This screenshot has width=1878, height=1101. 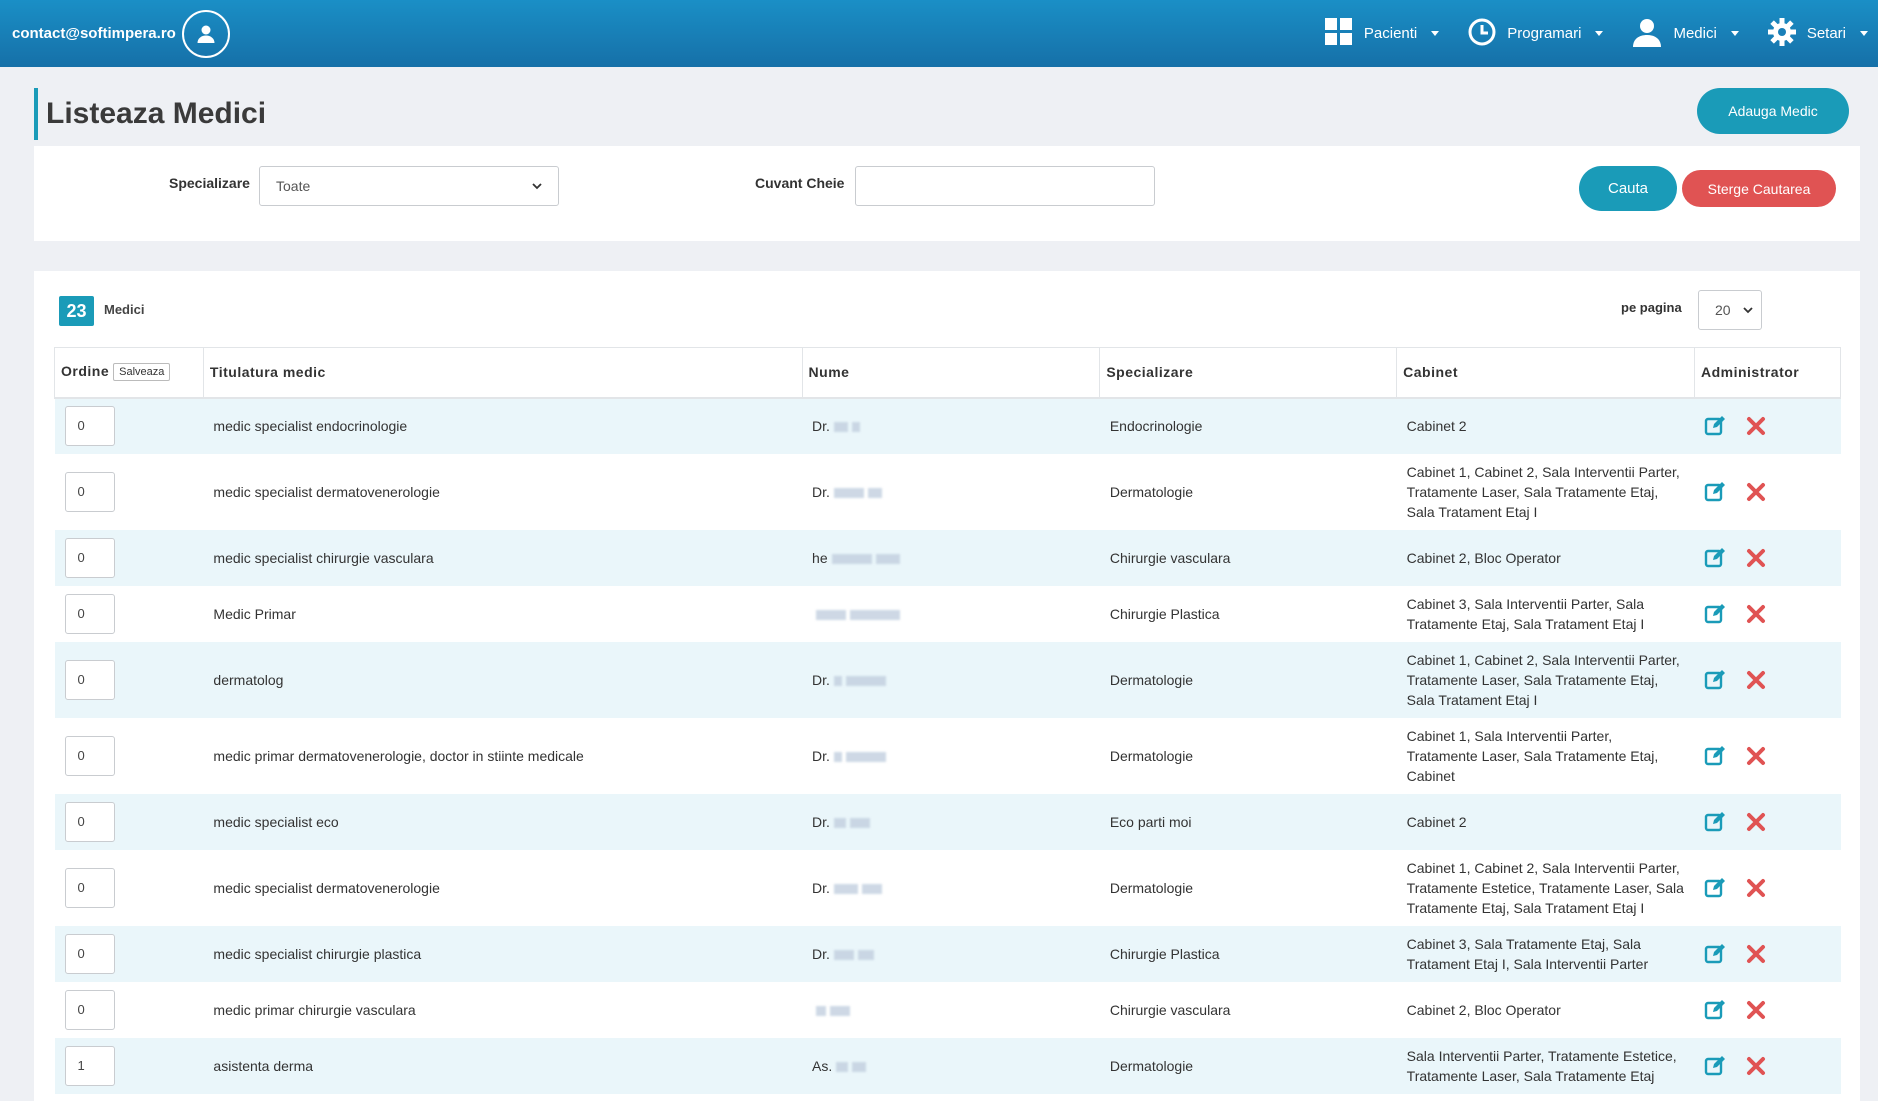 I want to click on order-input: 1, so click(x=89, y=1065).